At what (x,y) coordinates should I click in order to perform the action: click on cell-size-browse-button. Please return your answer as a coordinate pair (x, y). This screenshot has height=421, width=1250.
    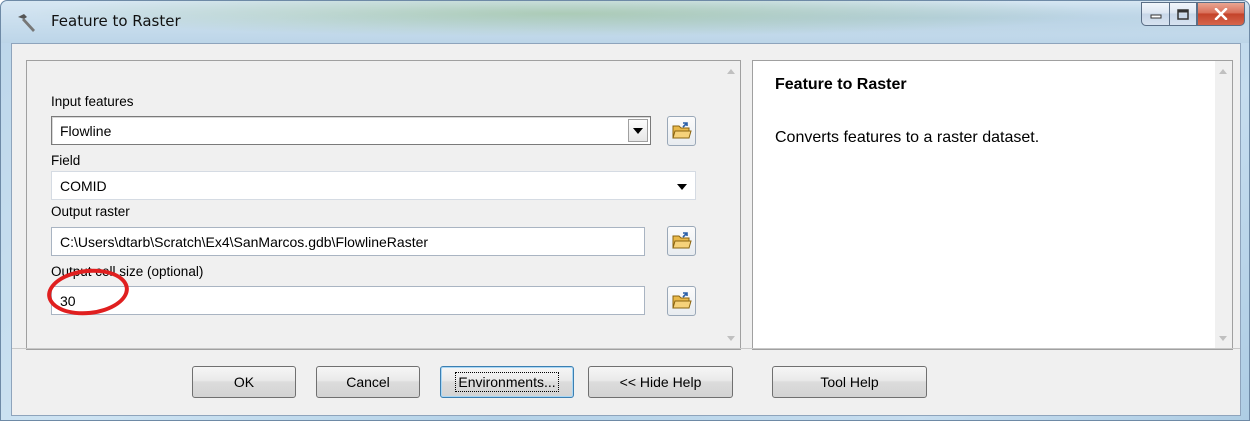
    Looking at the image, I should click on (681, 301).